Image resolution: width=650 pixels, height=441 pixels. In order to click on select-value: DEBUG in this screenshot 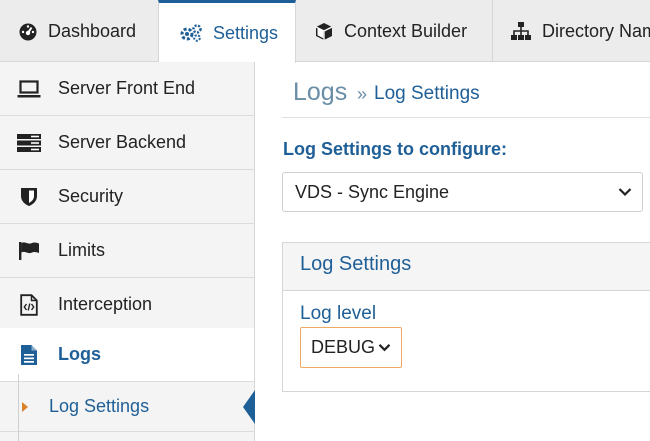, I will do `click(343, 347)`.